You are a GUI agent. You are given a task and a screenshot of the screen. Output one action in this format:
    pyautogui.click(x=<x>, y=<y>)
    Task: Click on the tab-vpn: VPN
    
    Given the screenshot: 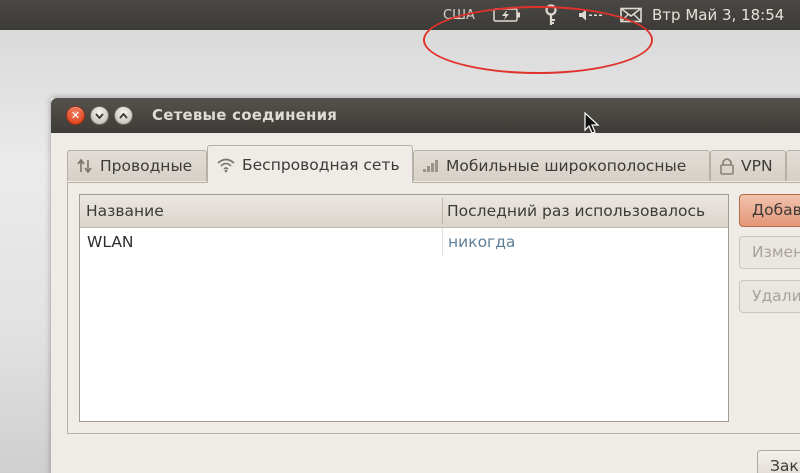 What is the action you would take?
    pyautogui.click(x=748, y=165)
    